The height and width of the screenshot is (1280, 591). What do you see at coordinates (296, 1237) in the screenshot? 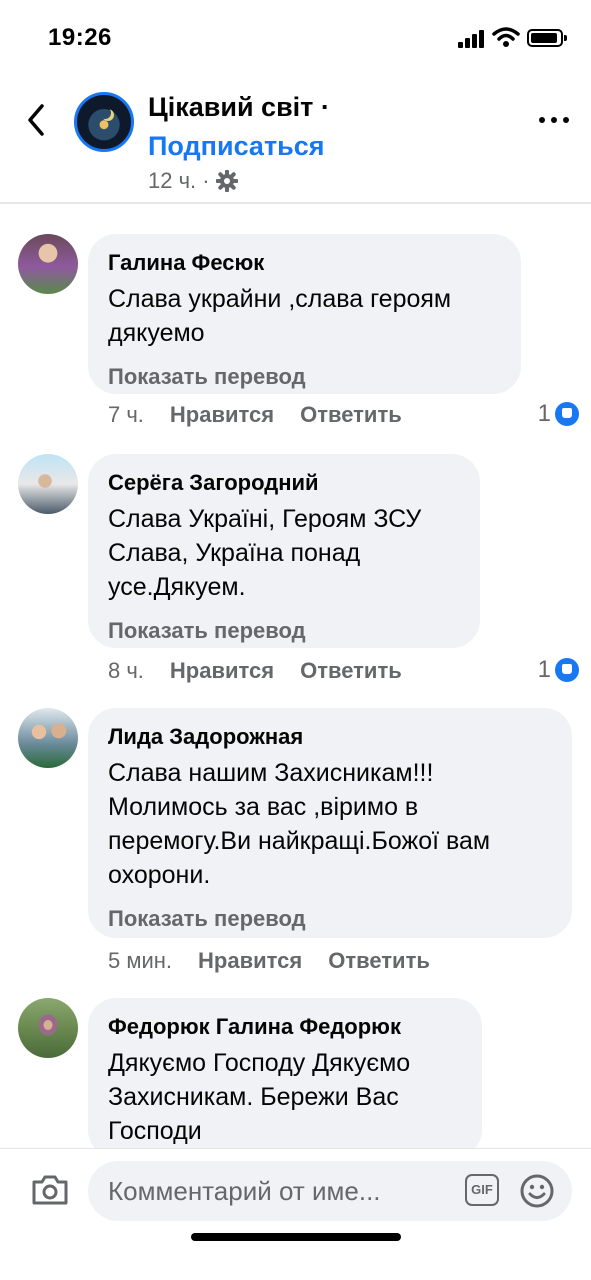
I see `home-indicator` at bounding box center [296, 1237].